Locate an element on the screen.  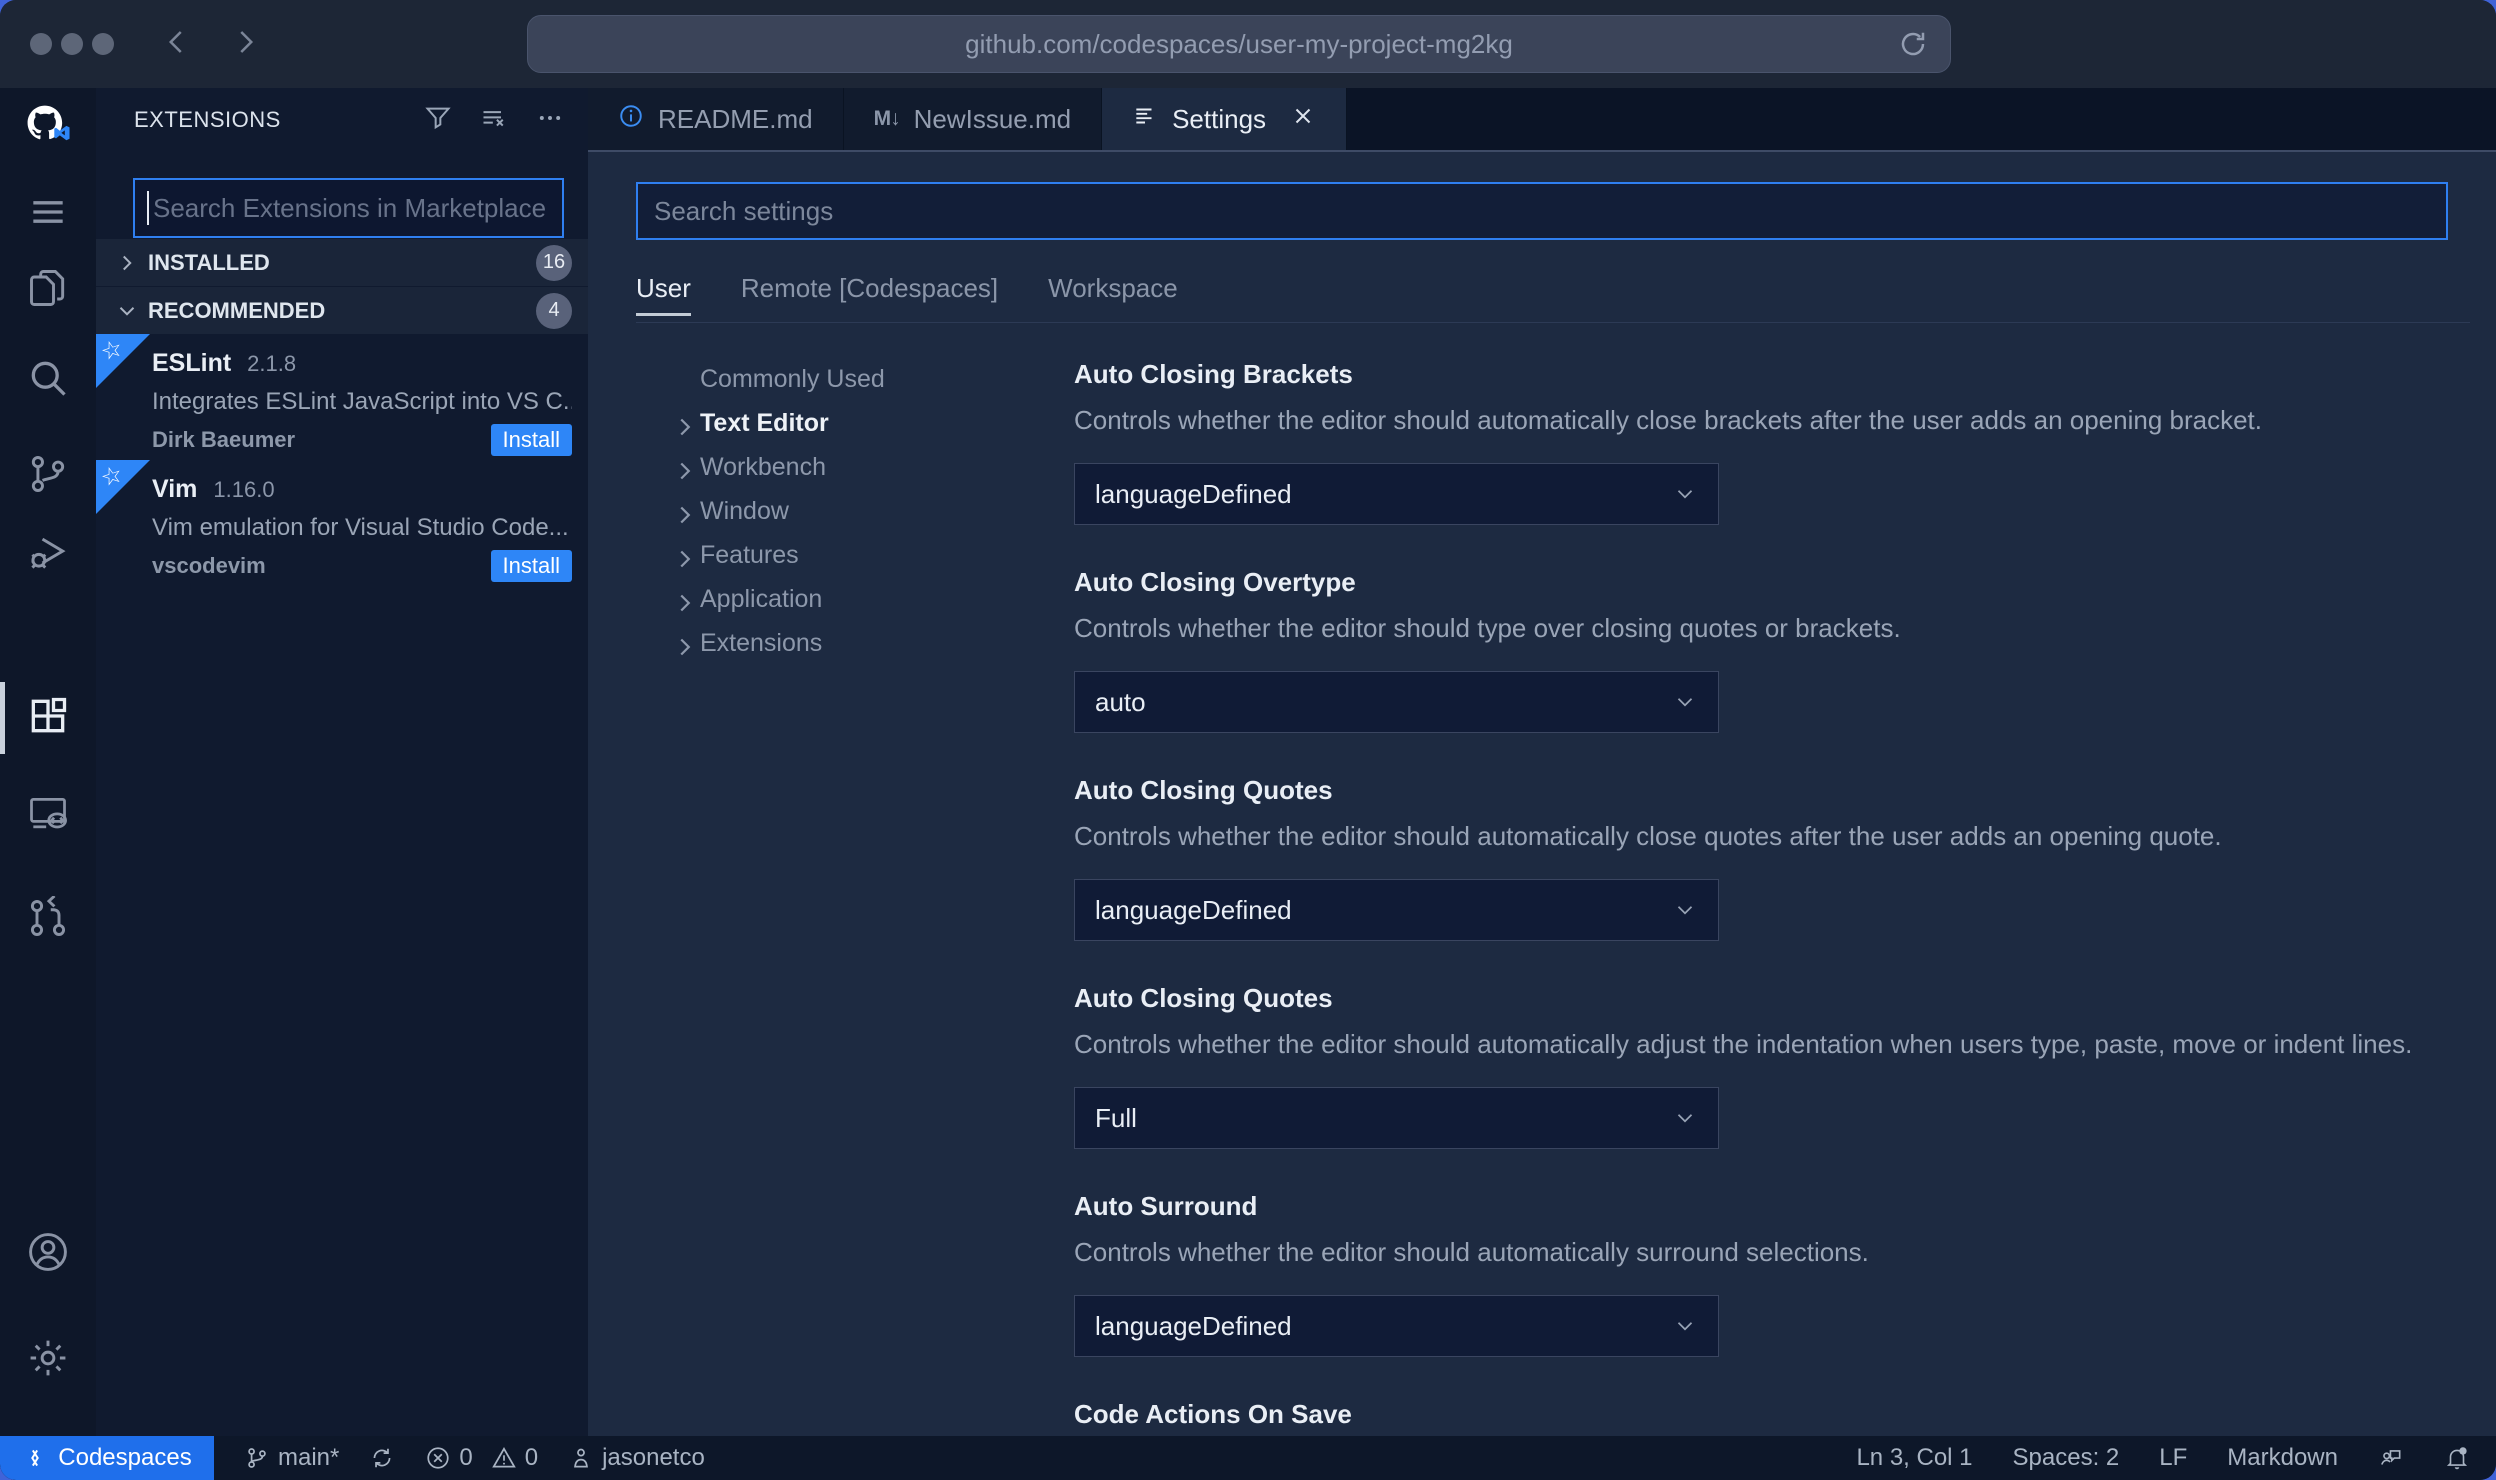
cursor-position: Ln 3, Col 1 is located at coordinates (1914, 1458).